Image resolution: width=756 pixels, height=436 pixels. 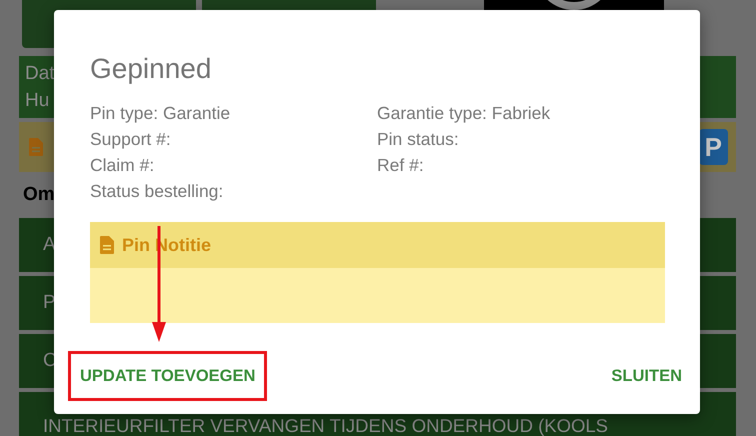 I want to click on parking-badge: P, so click(x=713, y=147).